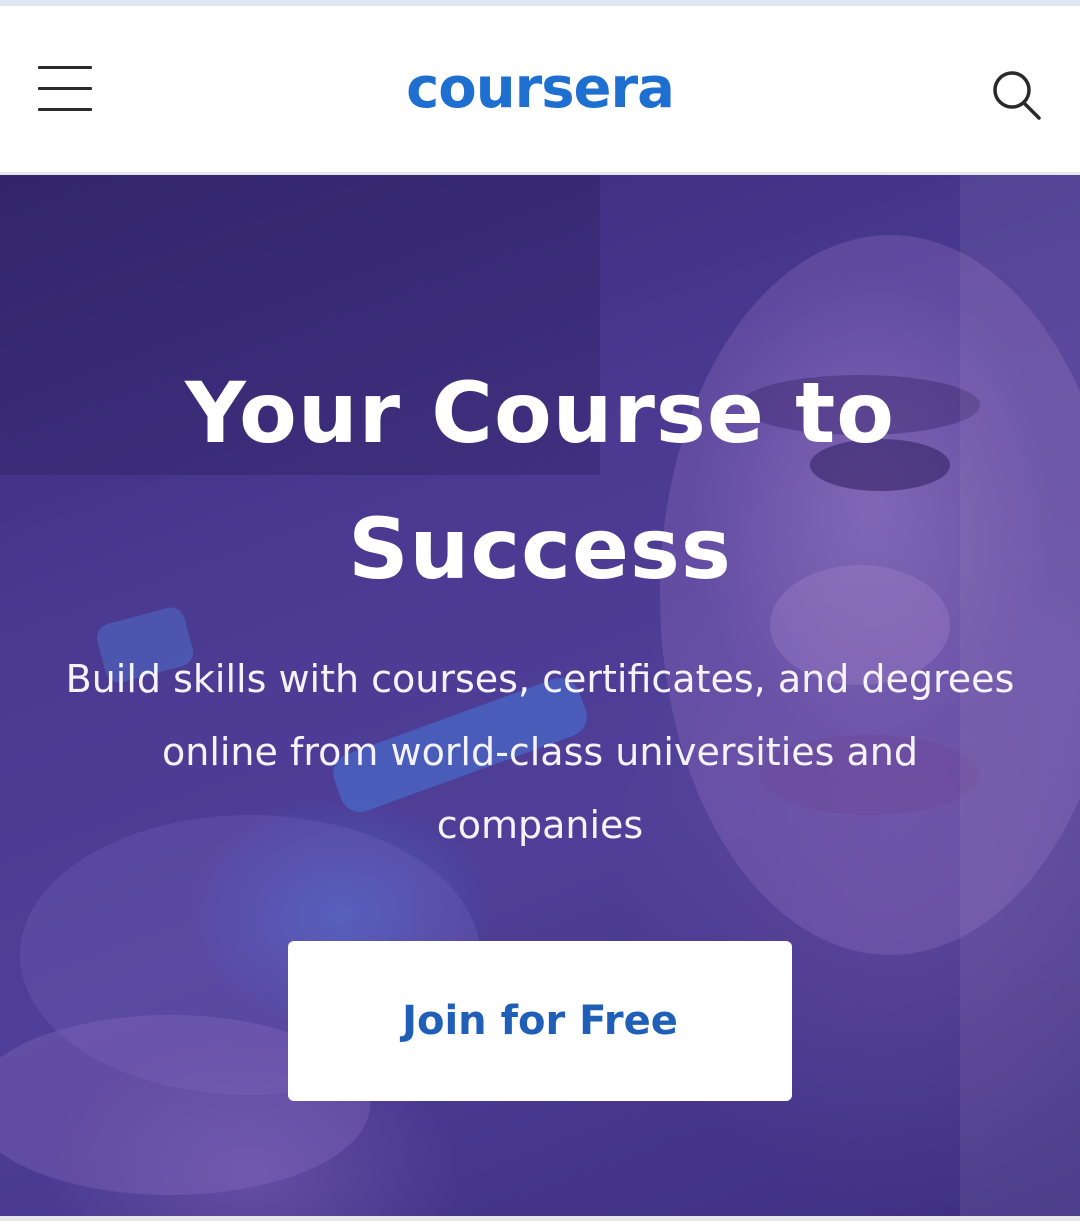  I want to click on hero-subtitle-line-2: online from world-class universities and, so click(540, 752).